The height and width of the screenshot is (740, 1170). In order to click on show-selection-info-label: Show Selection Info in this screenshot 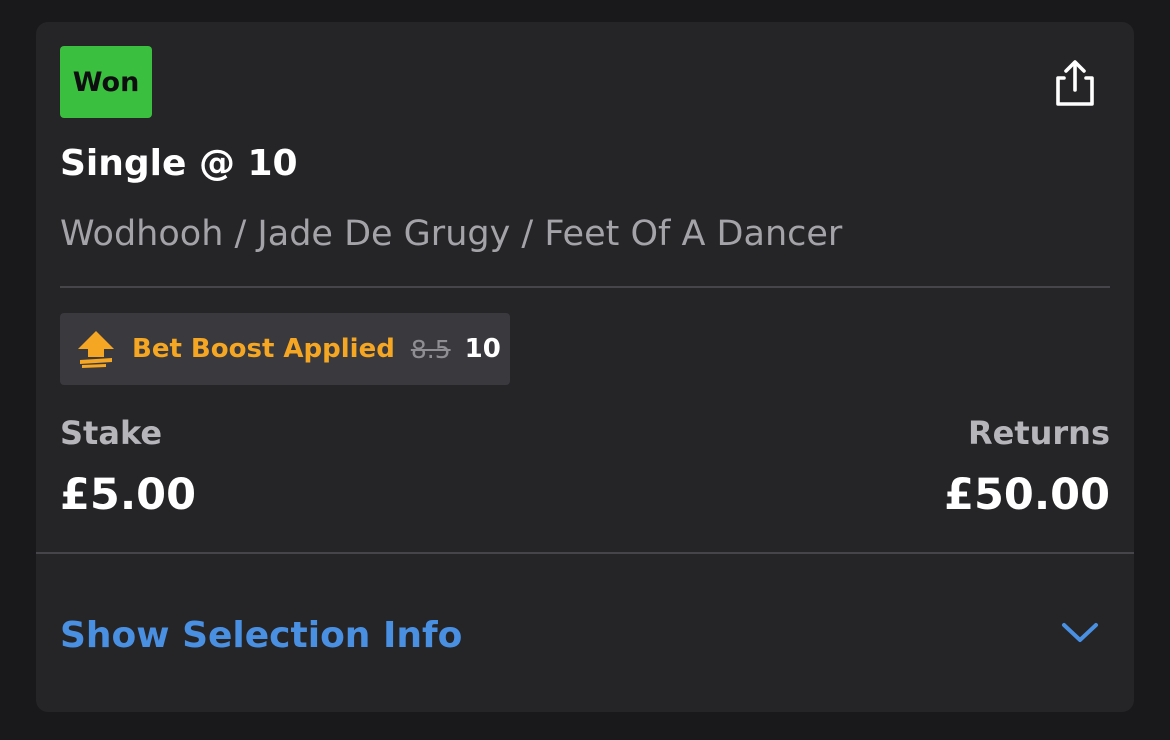, I will do `click(261, 635)`.